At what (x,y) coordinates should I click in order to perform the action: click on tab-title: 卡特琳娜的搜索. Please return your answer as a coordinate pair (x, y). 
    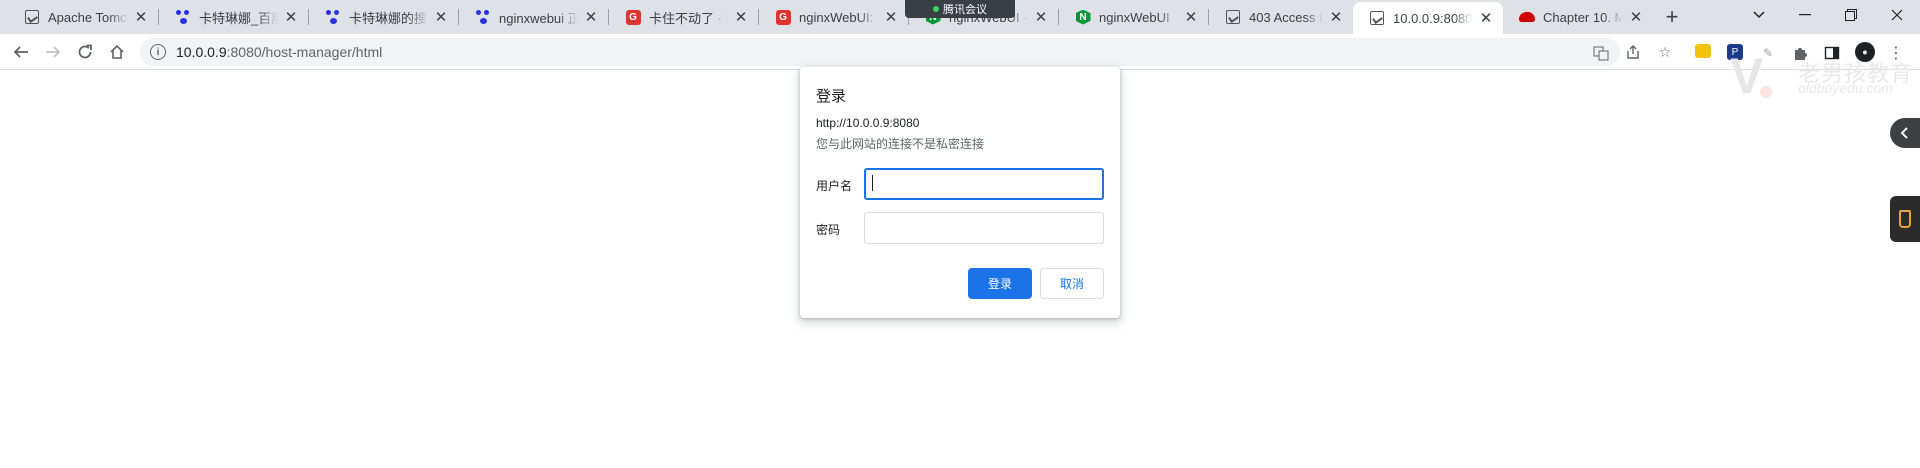
    Looking at the image, I should click on (388, 18).